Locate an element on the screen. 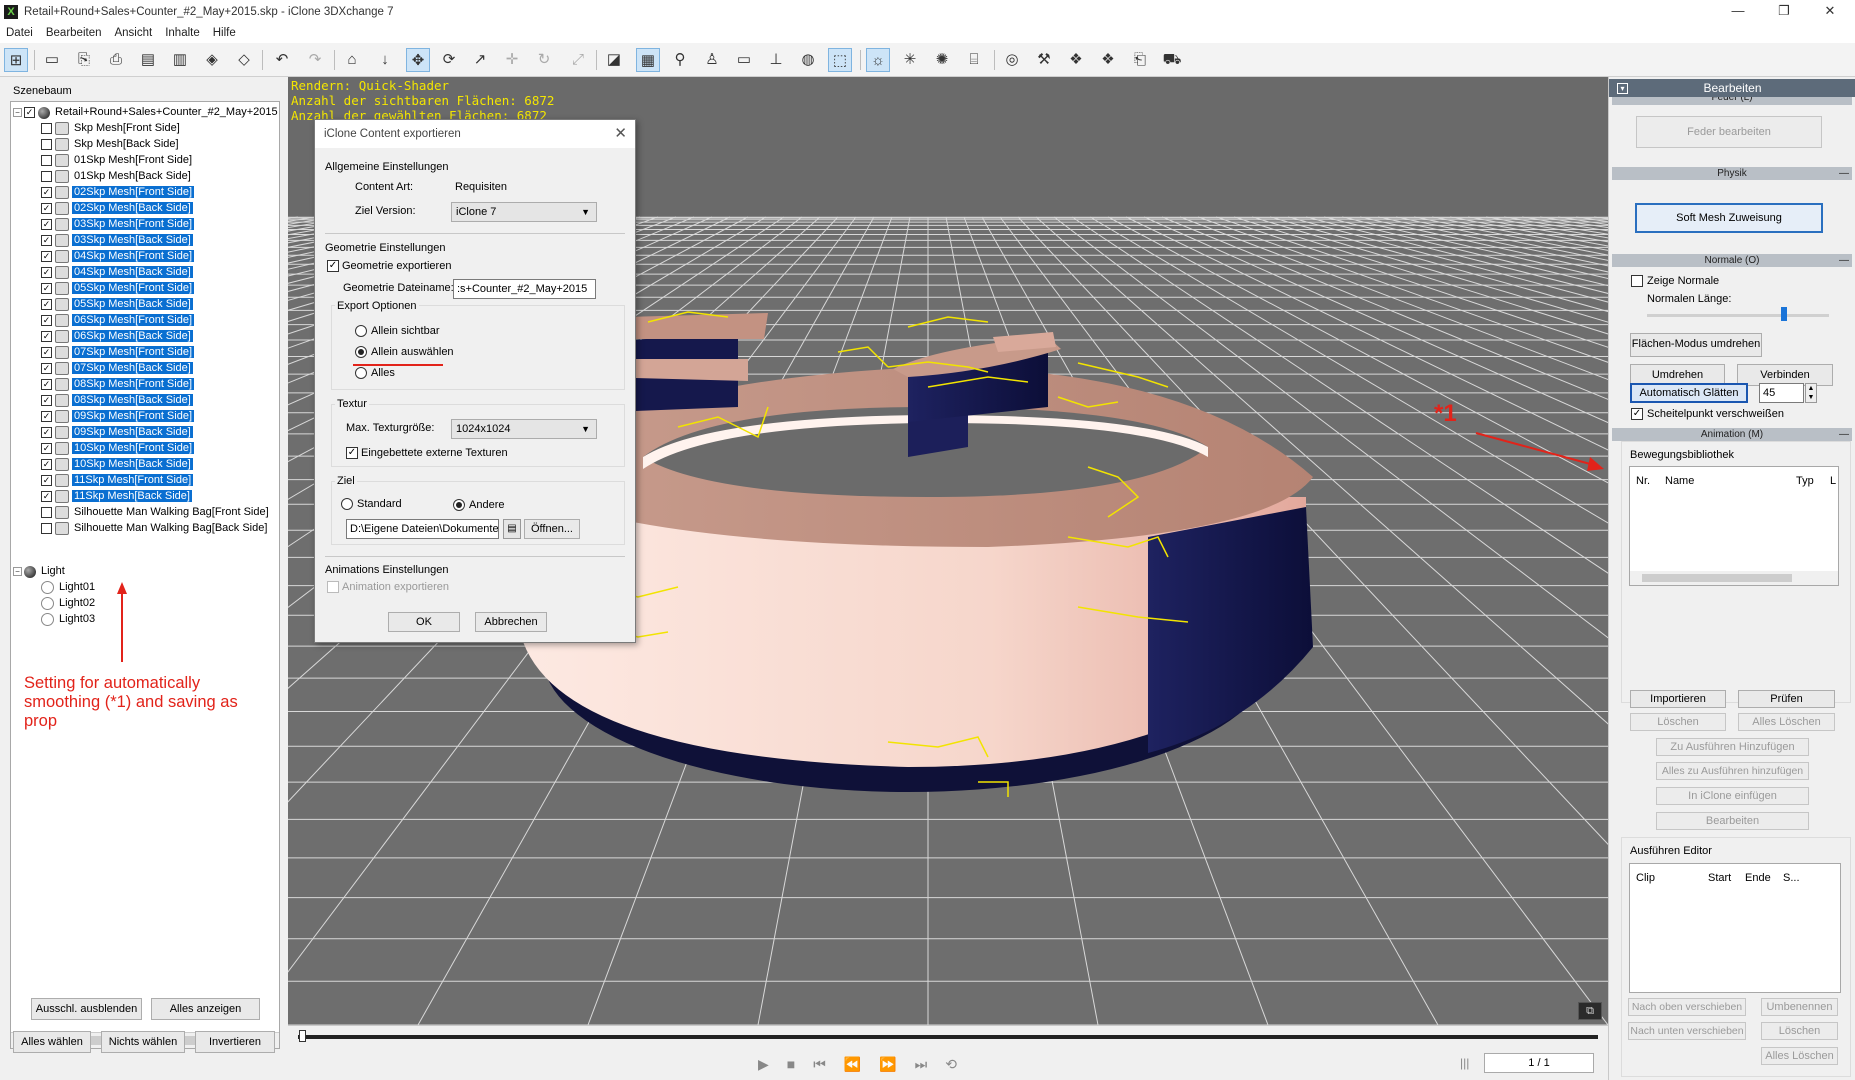 Image resolution: width=1855 pixels, height=1080 pixels. visible-only-radio is located at coordinates (361, 331).